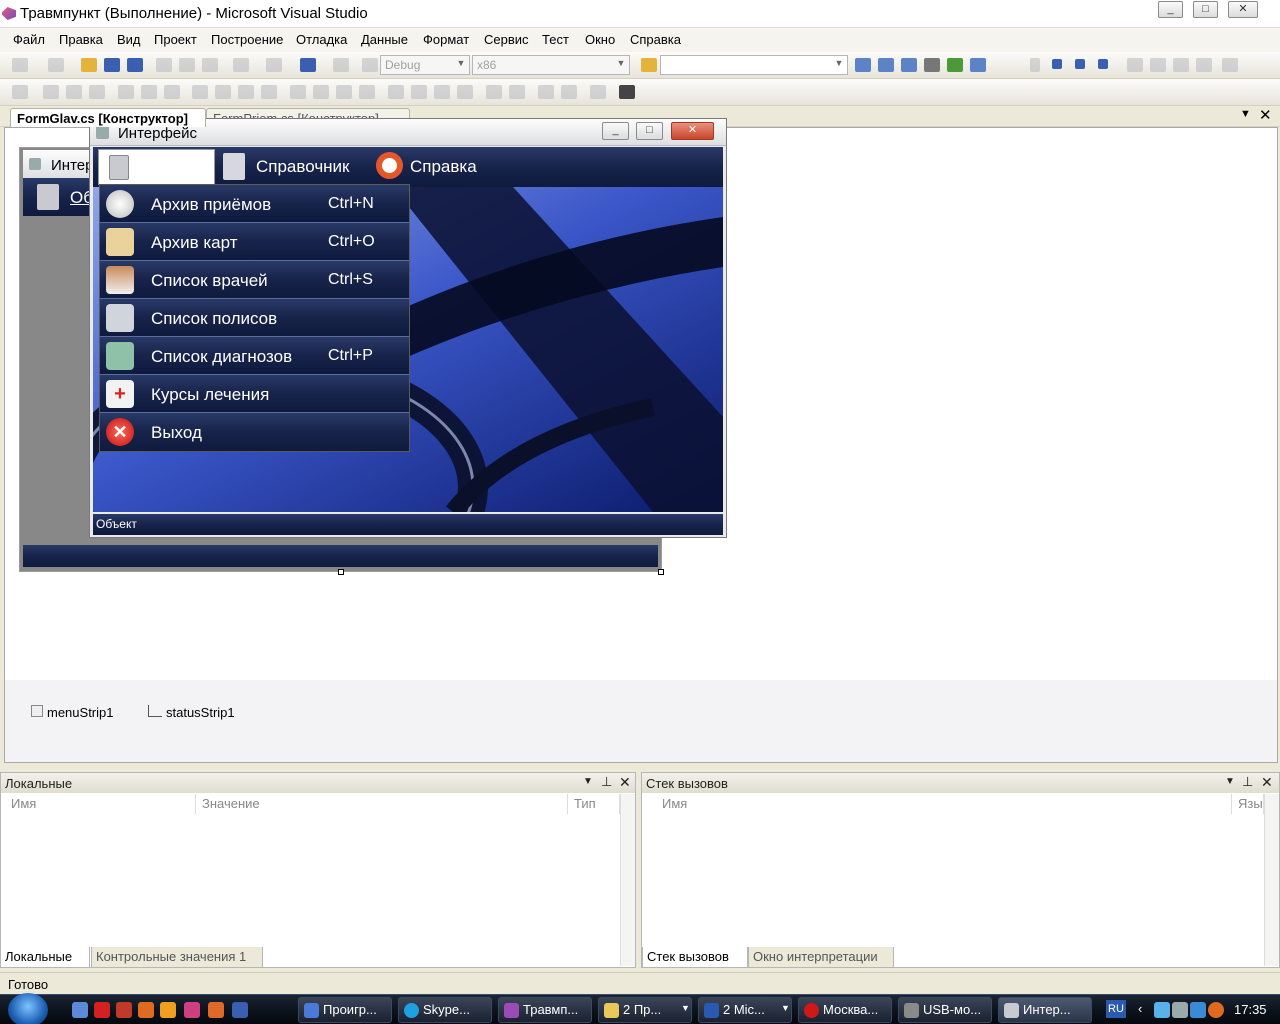 The width and height of the screenshot is (1280, 1024). Describe the element at coordinates (425, 65) in the screenshot. I see `solution-config-select: Debug ▼` at that location.